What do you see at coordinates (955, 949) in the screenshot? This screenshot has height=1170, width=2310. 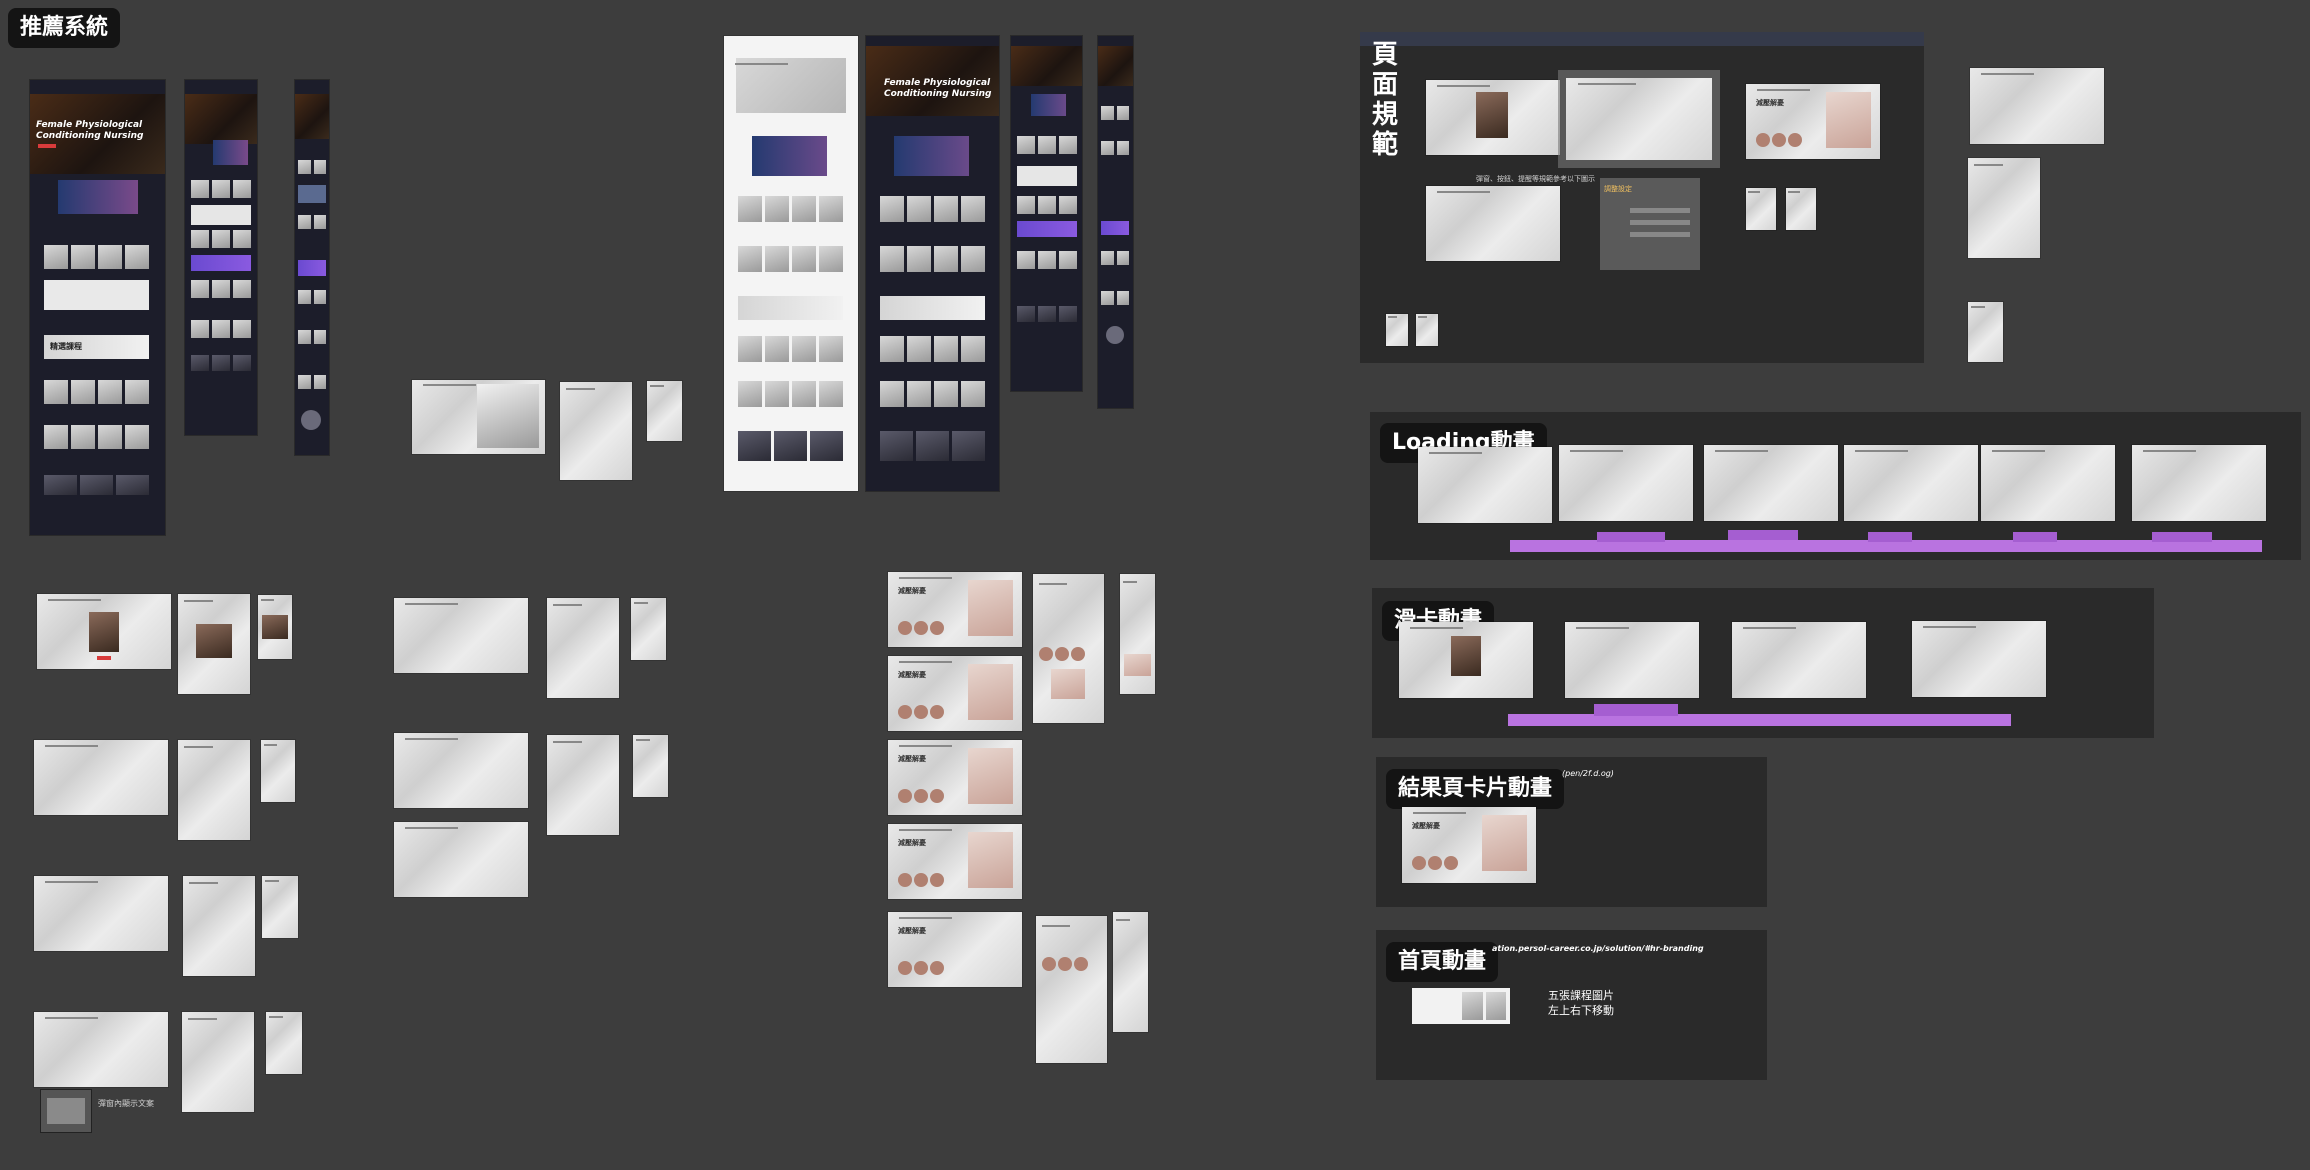 I see `result-frame-5: 減壓解憂` at bounding box center [955, 949].